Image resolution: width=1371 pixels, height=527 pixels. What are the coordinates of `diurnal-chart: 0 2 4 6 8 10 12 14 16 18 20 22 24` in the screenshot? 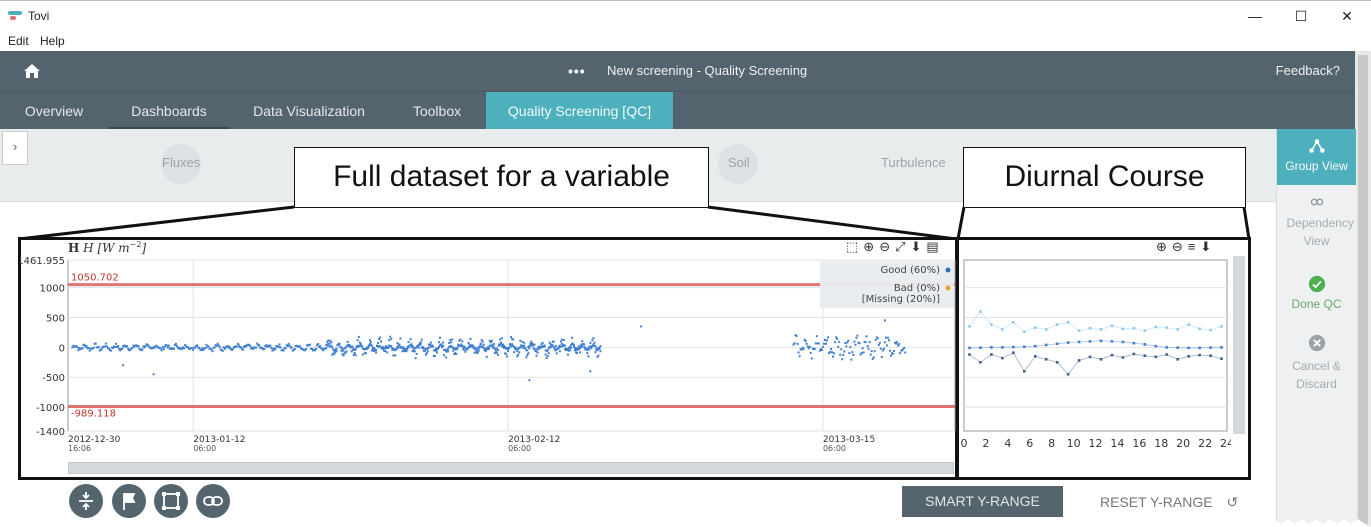 It's located at (1095, 356).